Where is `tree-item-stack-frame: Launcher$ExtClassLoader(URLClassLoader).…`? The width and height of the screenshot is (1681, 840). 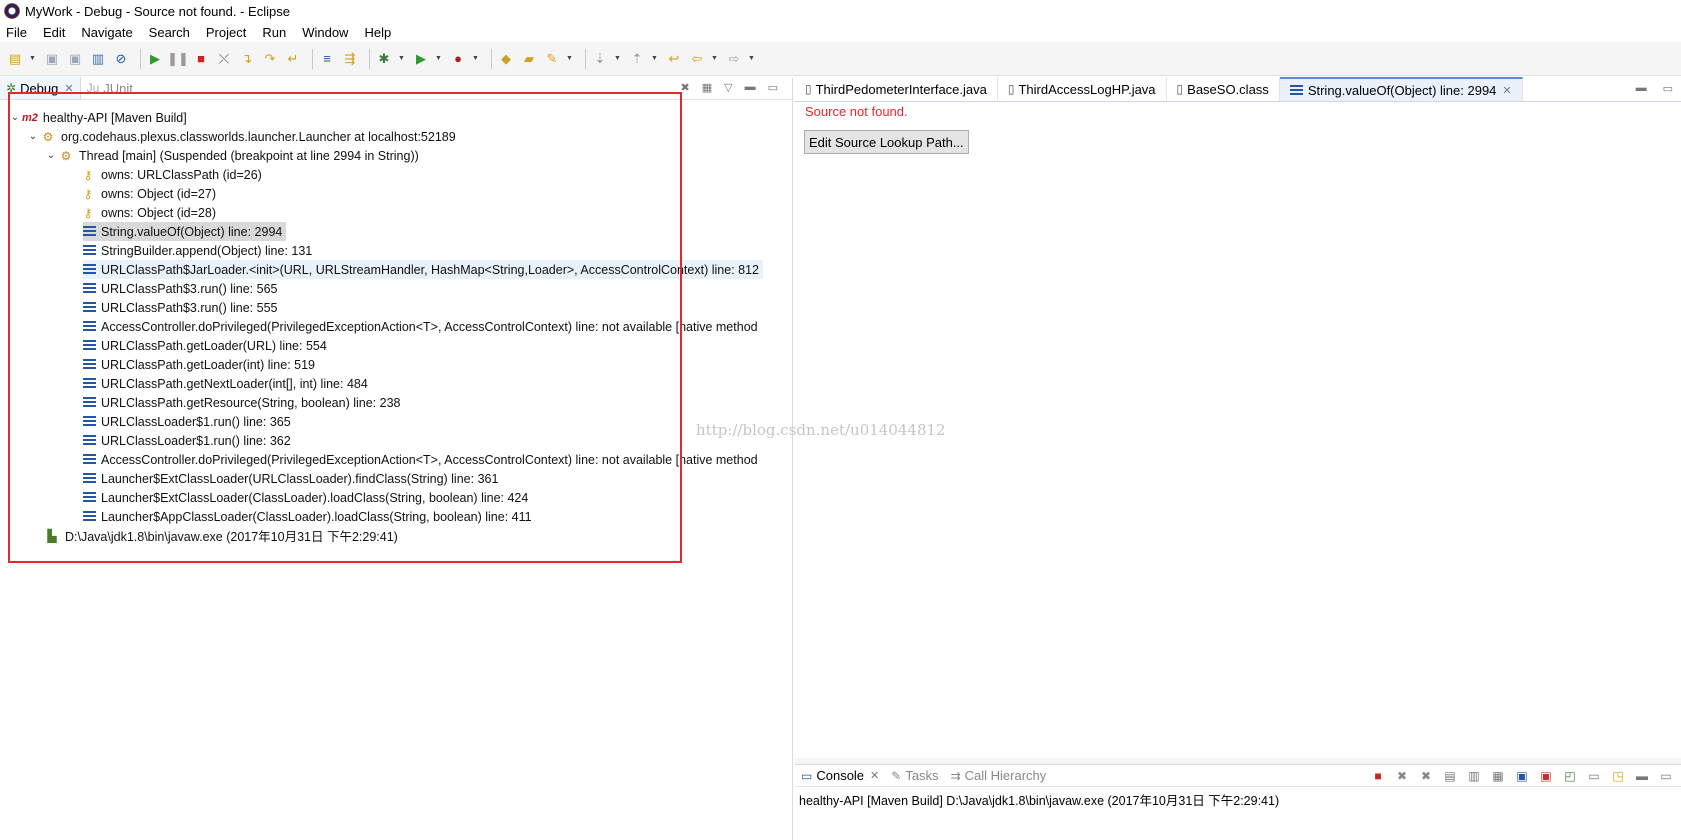 tree-item-stack-frame: Launcher$ExtClassLoader(URLClassLoader).… is located at coordinates (290, 478).